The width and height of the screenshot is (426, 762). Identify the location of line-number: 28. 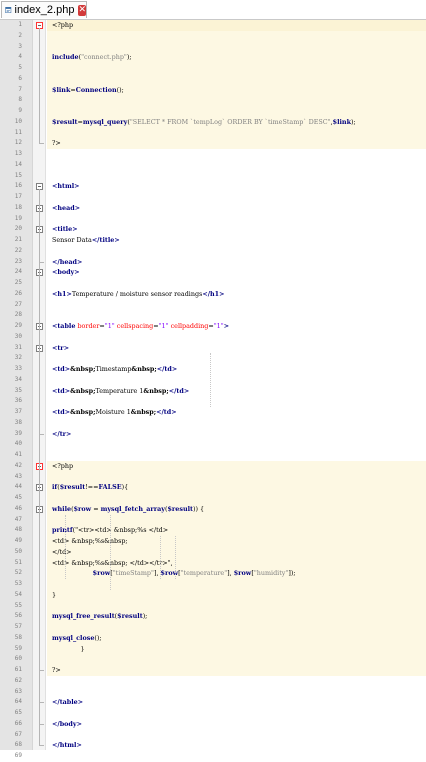
(18, 315).